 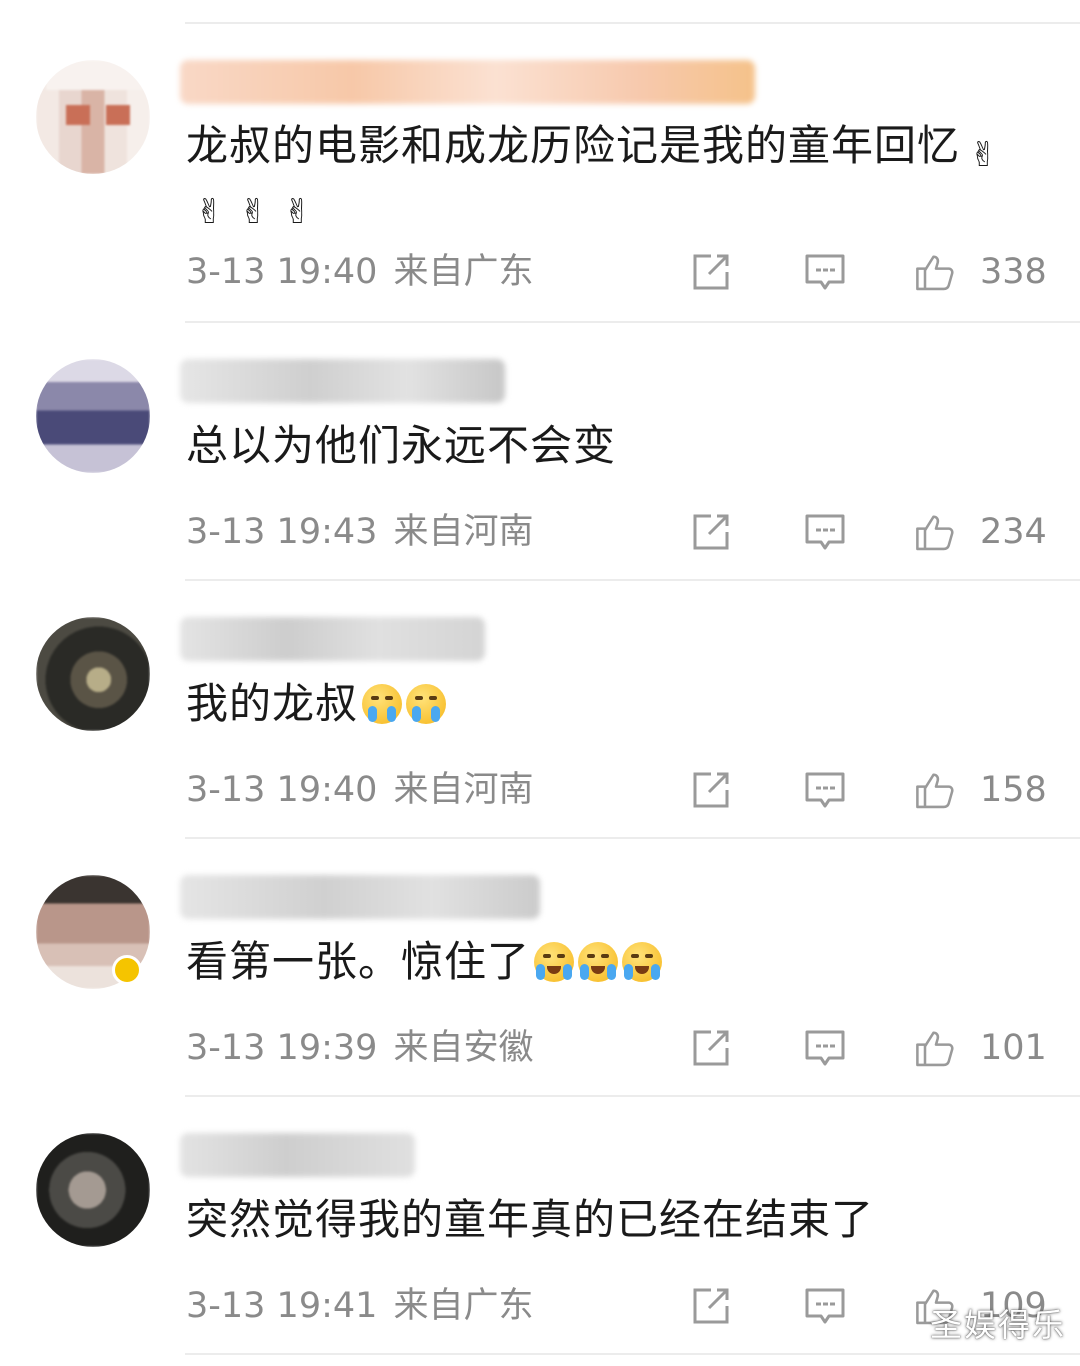 I want to click on timestamp: 3-13 19:43, so click(x=282, y=532).